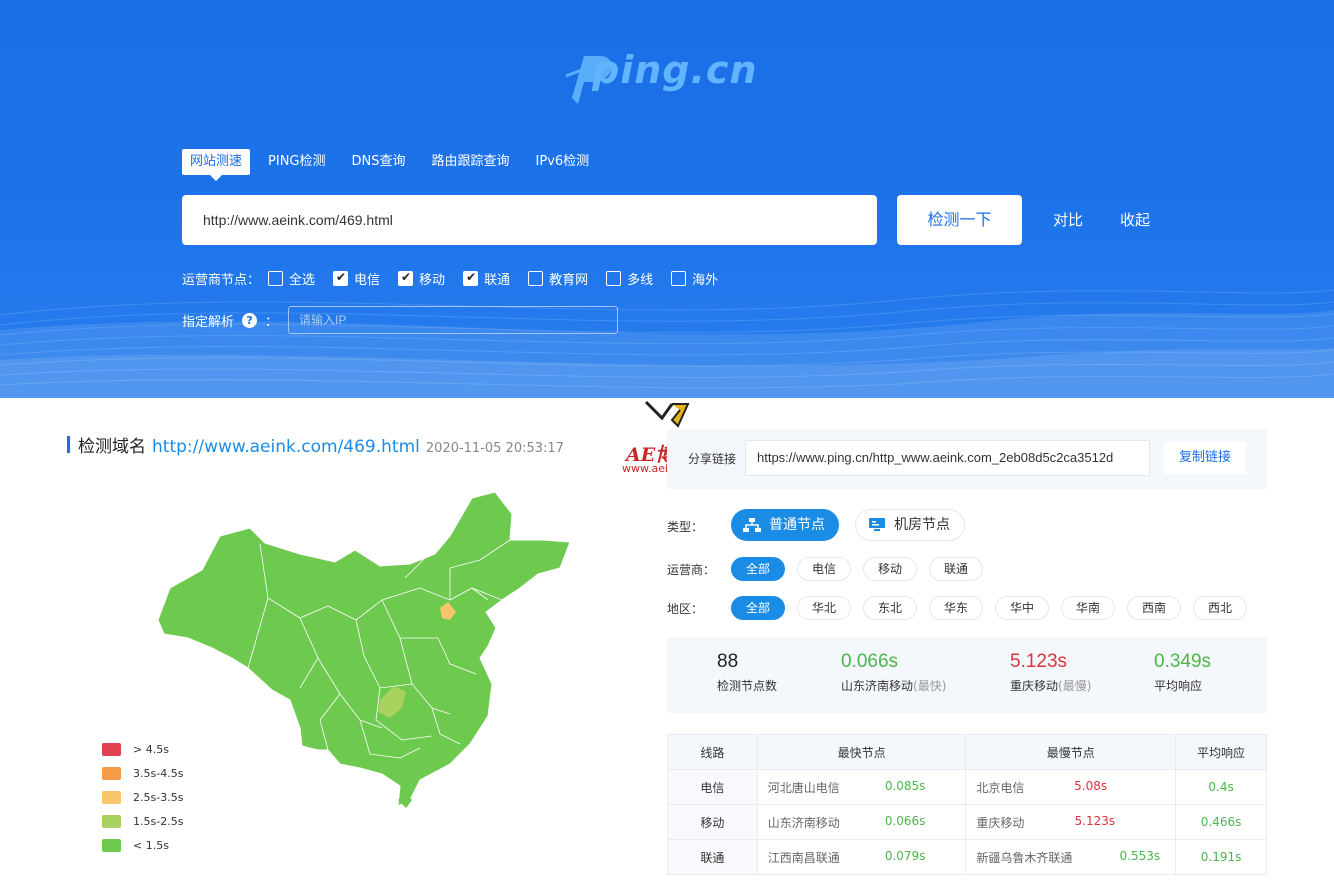  I want to click on type-filter-label: 类型：, so click(685, 527).